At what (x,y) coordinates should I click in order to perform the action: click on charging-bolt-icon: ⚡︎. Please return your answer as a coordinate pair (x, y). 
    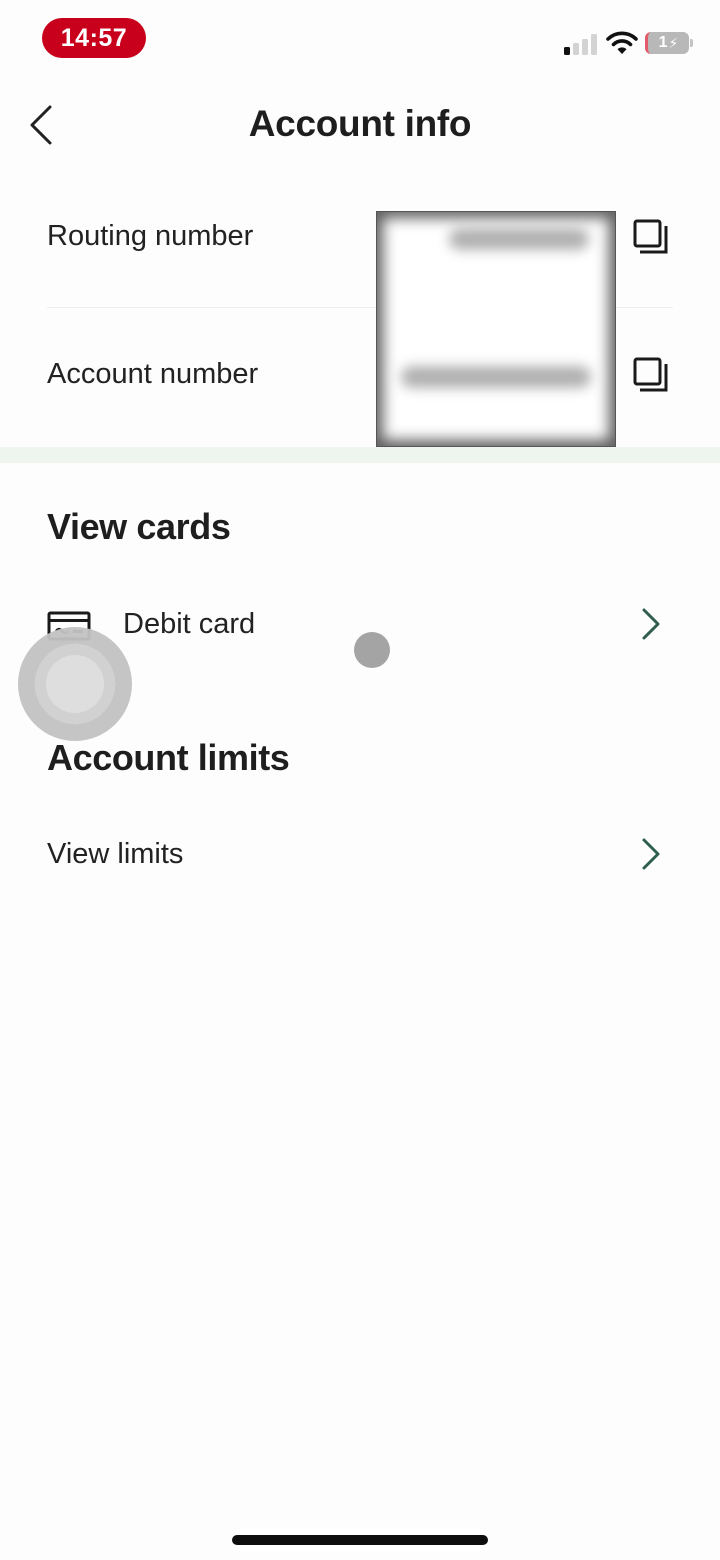
    Looking at the image, I should click on (673, 42).